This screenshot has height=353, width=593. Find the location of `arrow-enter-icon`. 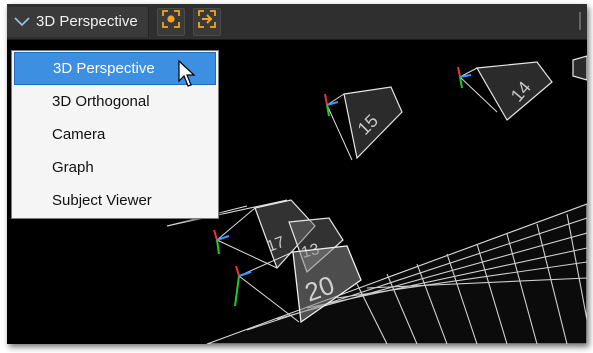

arrow-enter-icon is located at coordinates (207, 21).